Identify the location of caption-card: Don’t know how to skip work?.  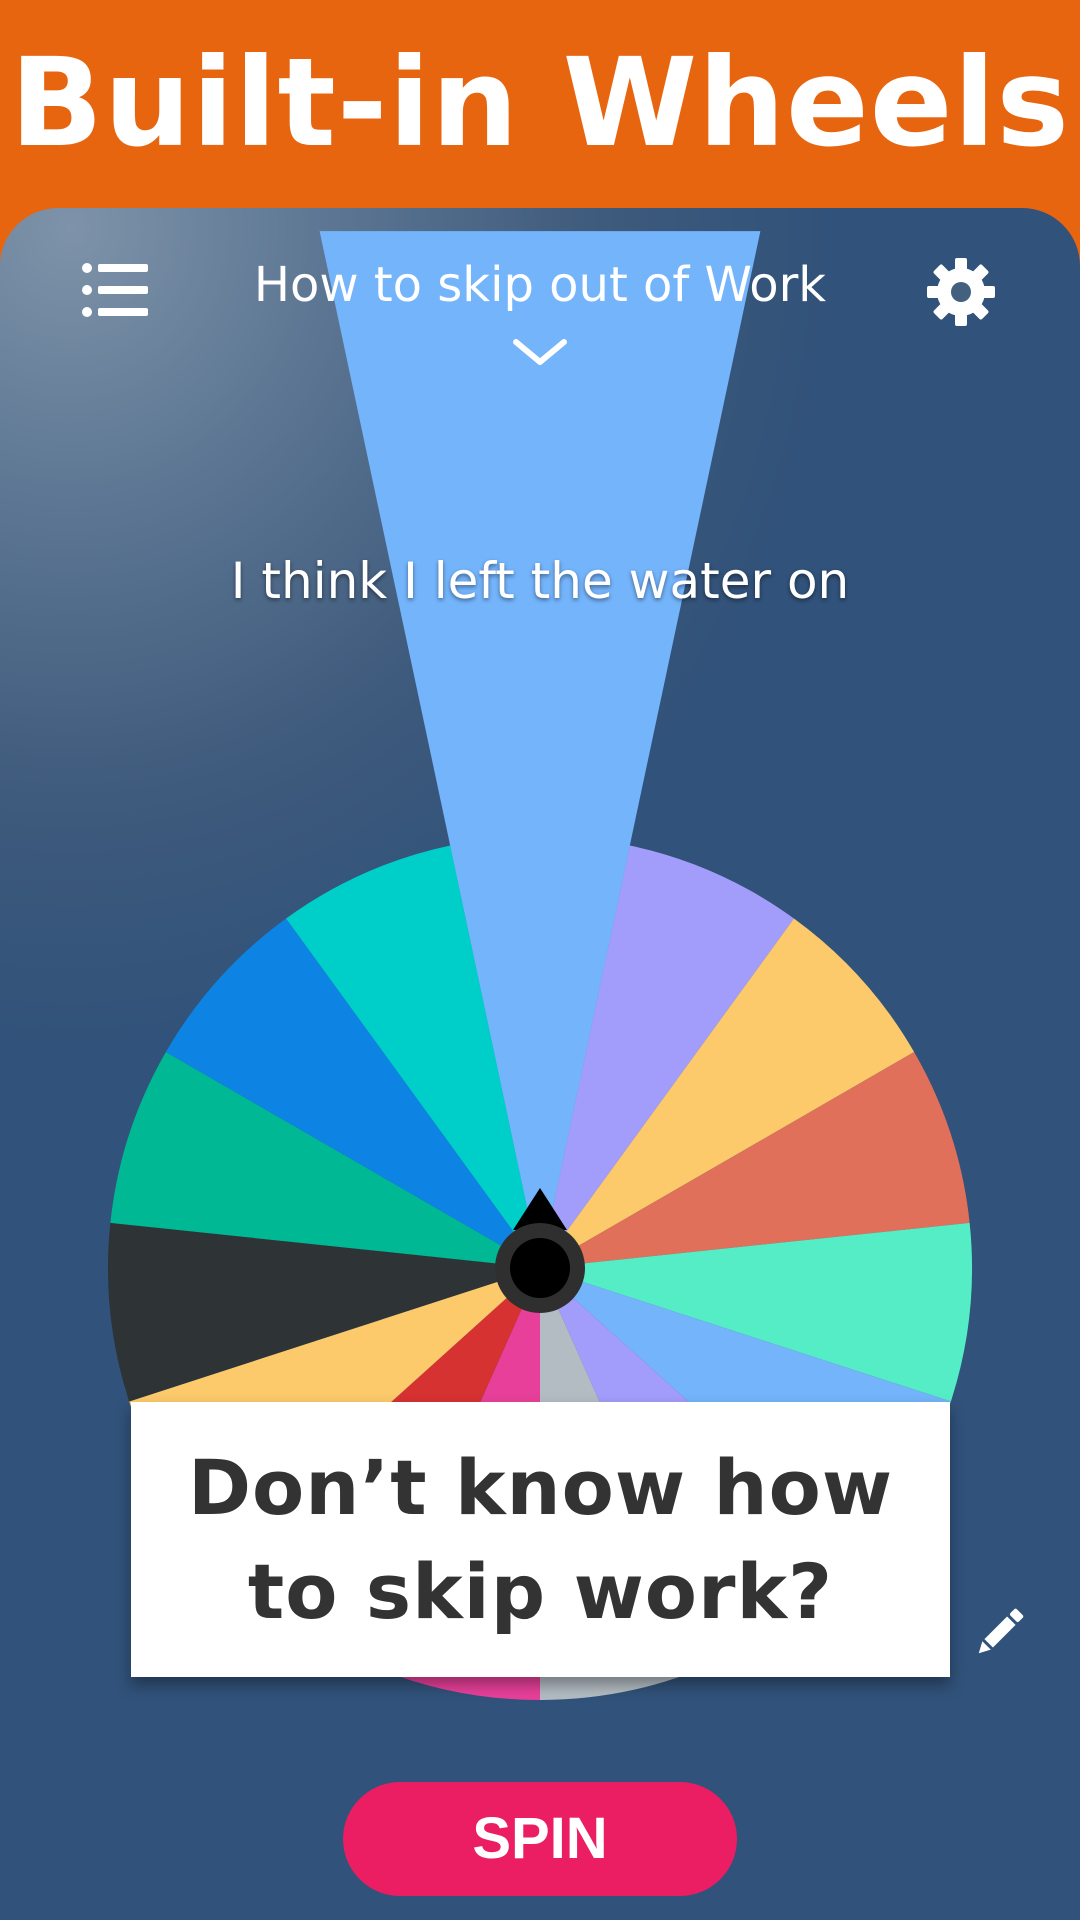
(540, 1539).